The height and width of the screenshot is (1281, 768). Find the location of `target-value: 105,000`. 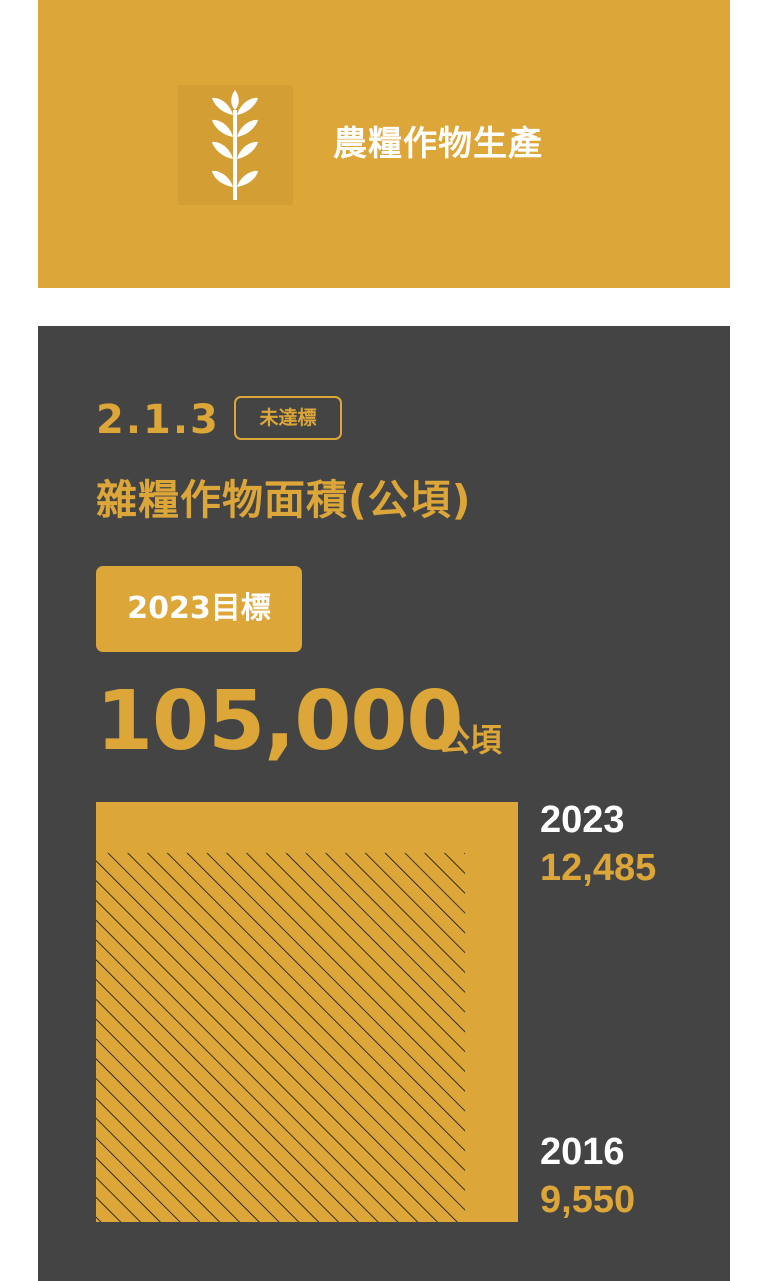

target-value: 105,000 is located at coordinates (279, 721).